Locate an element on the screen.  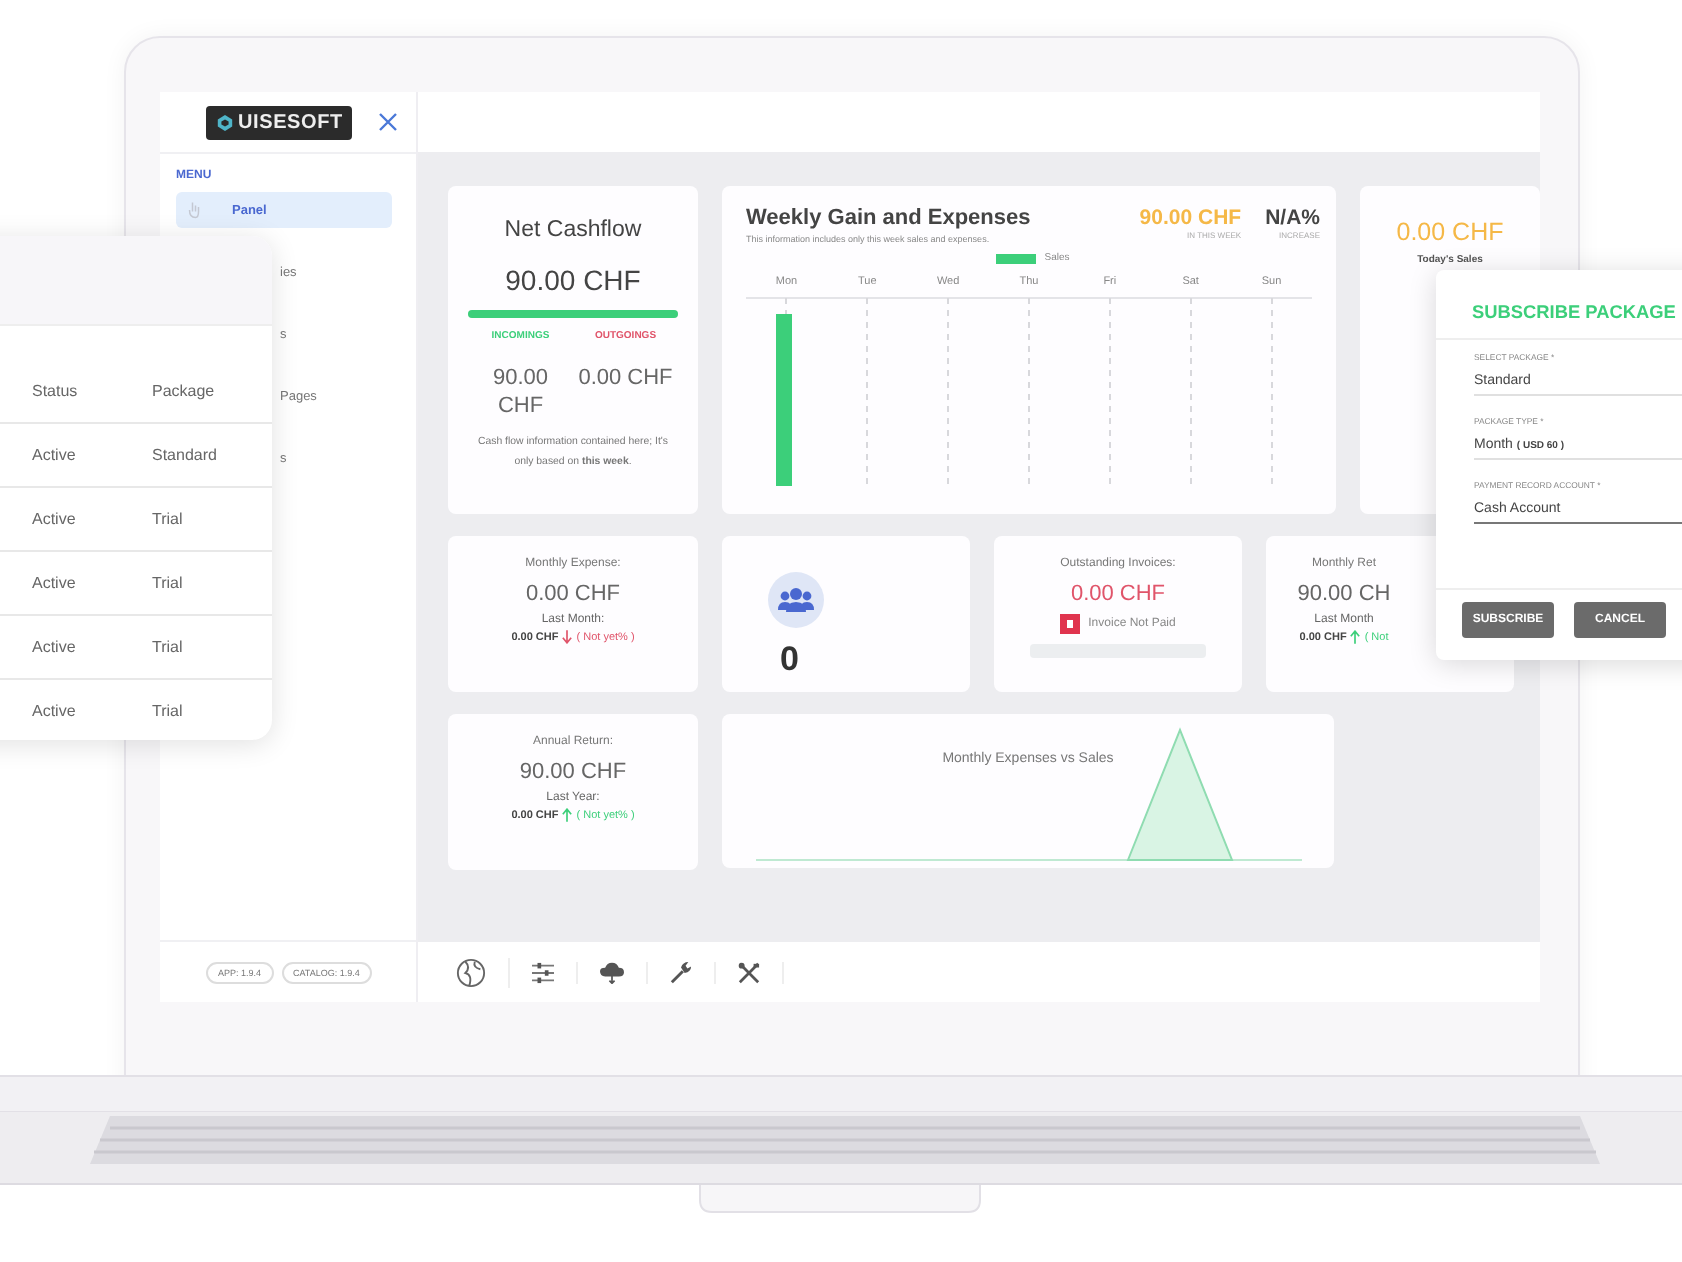
incomings-amount: 90.00 CHF is located at coordinates (520, 393).